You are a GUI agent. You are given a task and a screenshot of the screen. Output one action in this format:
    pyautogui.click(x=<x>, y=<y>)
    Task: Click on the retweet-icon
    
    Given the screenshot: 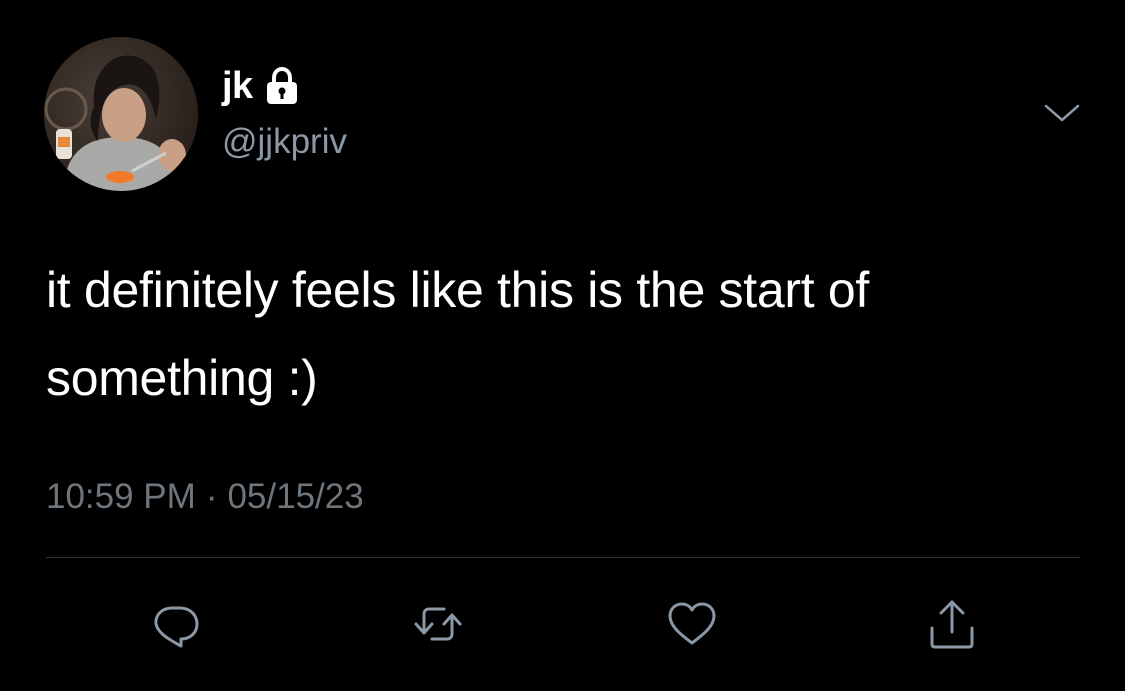 What is the action you would take?
    pyautogui.click(x=438, y=624)
    